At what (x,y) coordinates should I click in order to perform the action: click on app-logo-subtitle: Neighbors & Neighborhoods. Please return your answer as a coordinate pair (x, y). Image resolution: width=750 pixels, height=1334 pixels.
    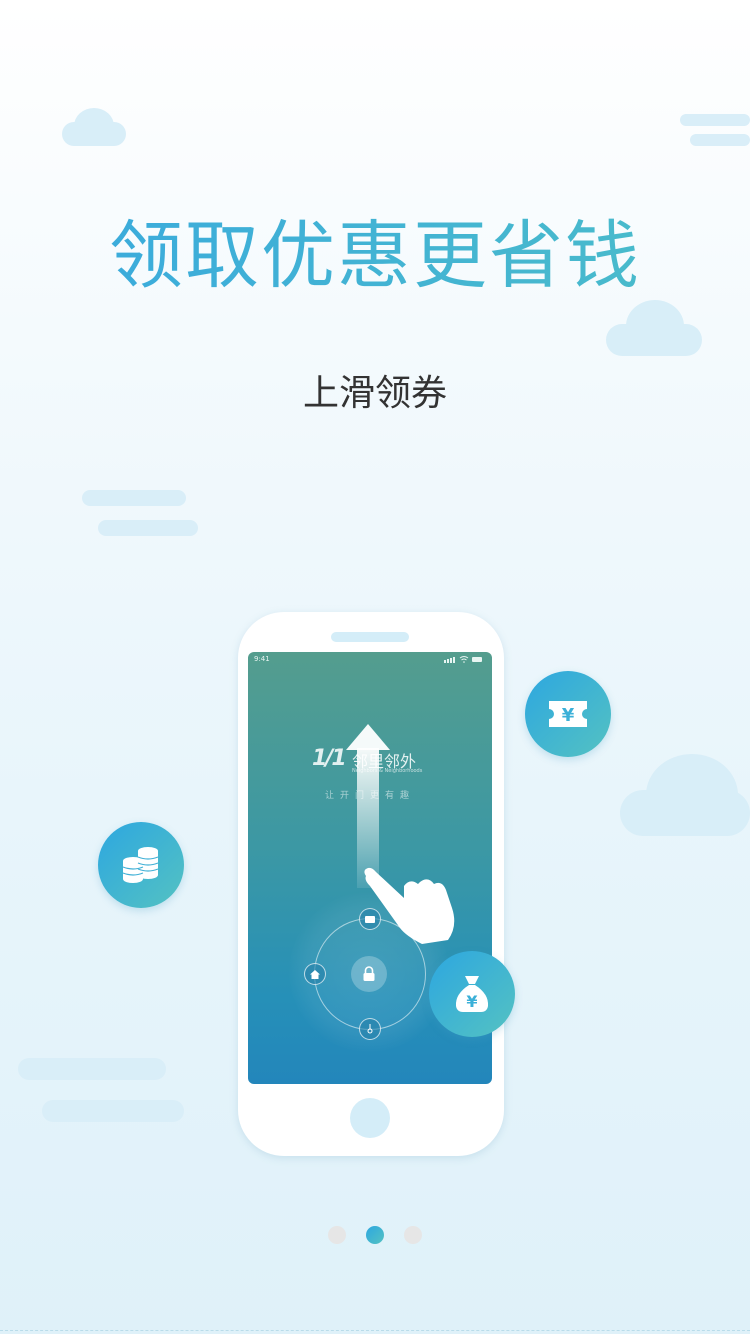
    Looking at the image, I should click on (387, 771).